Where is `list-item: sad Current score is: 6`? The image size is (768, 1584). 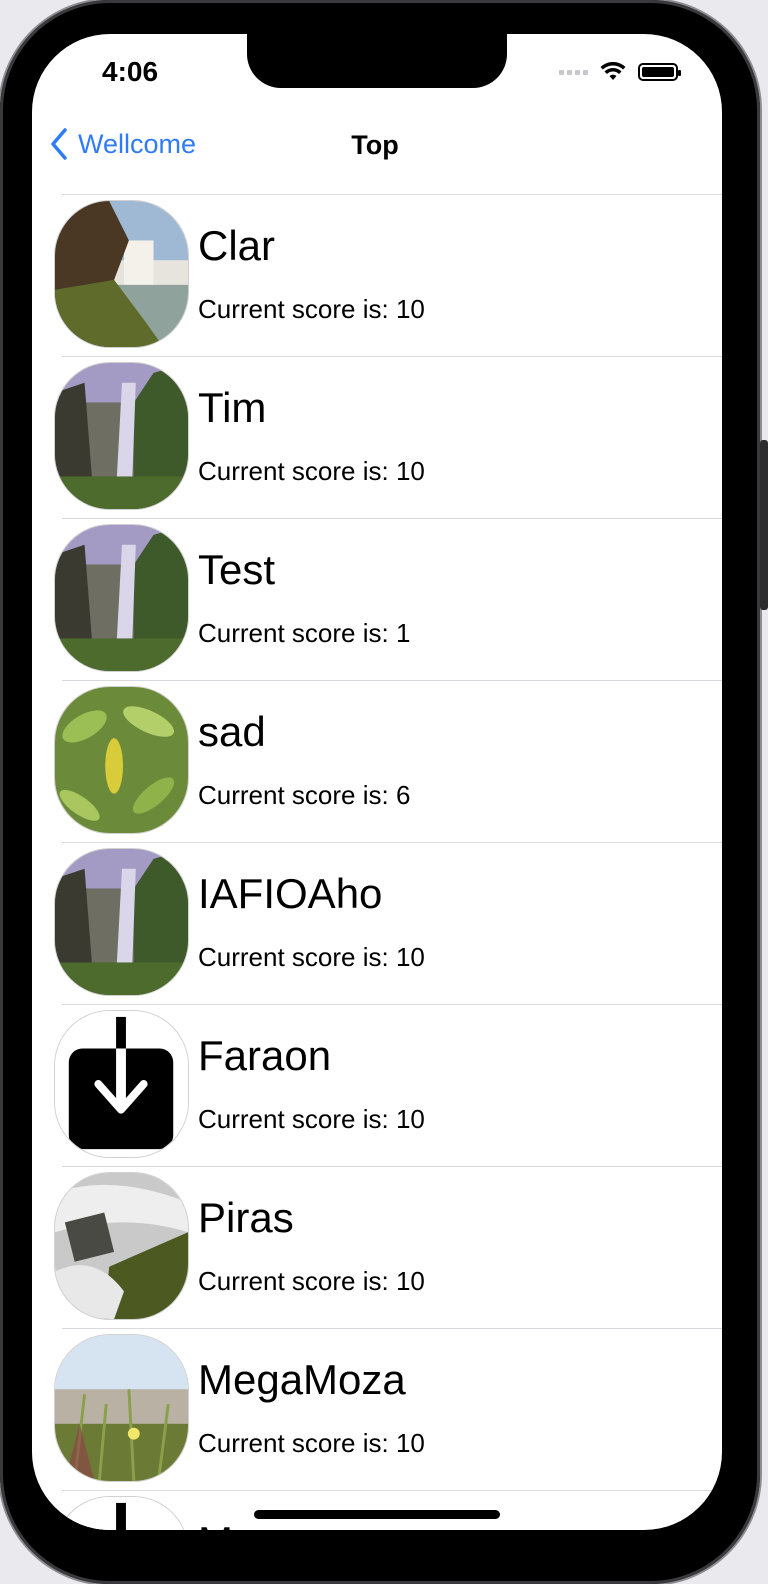
list-item: sad Current score is: 6 is located at coordinates (377, 761).